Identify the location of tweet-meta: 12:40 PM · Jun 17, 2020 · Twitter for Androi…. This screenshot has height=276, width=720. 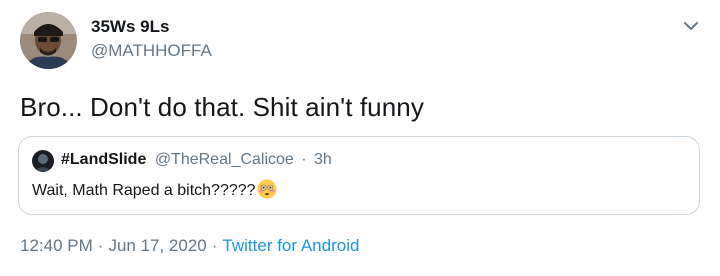
(189, 246).